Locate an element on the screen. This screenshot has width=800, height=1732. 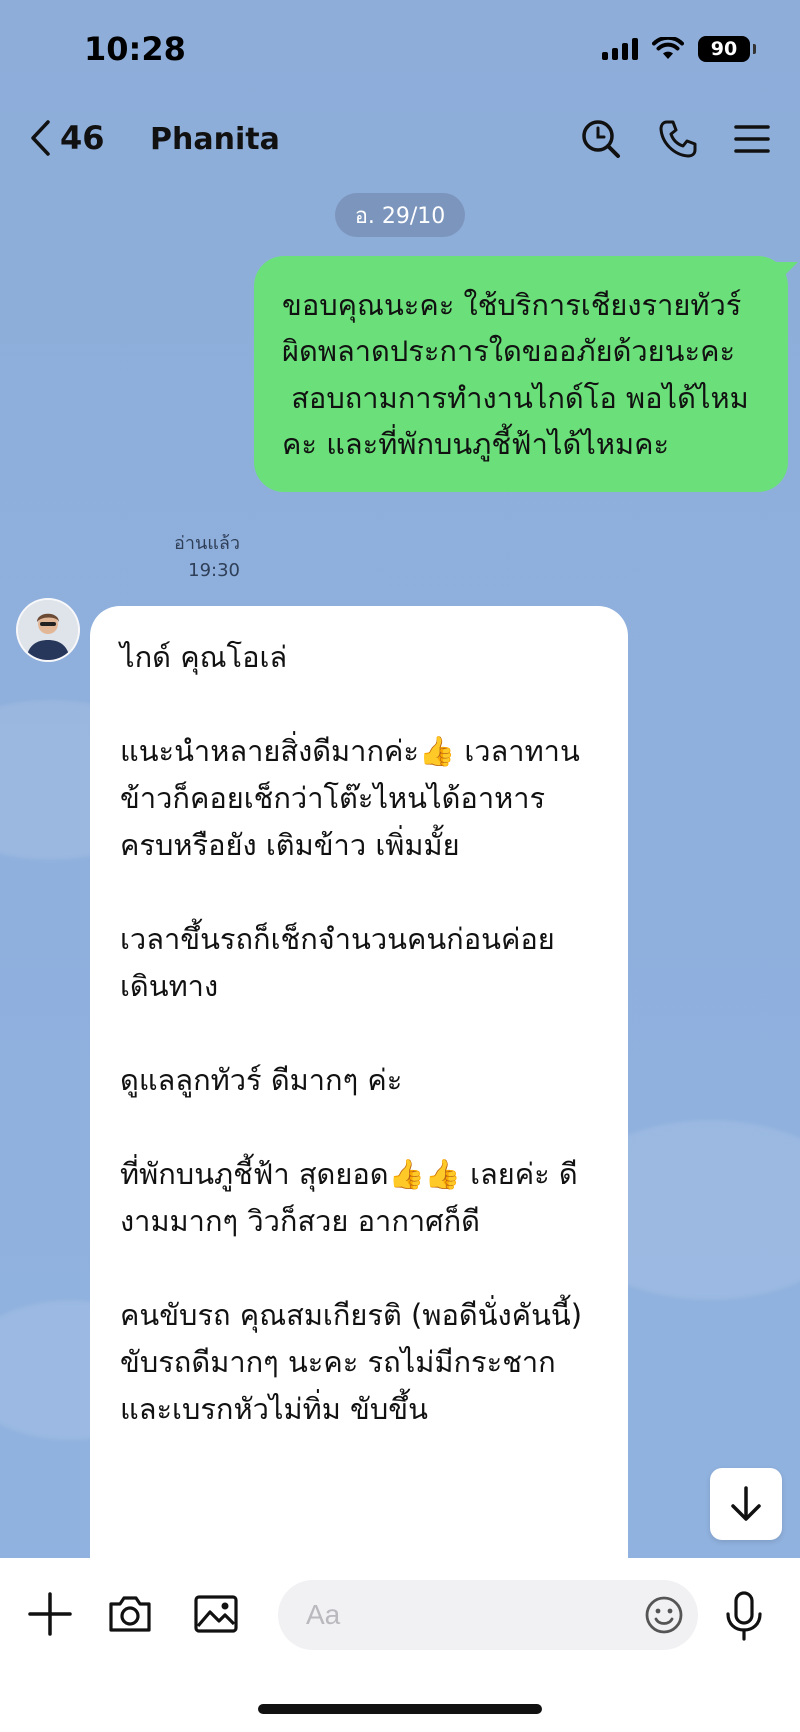
image-button is located at coordinates (216, 1616).